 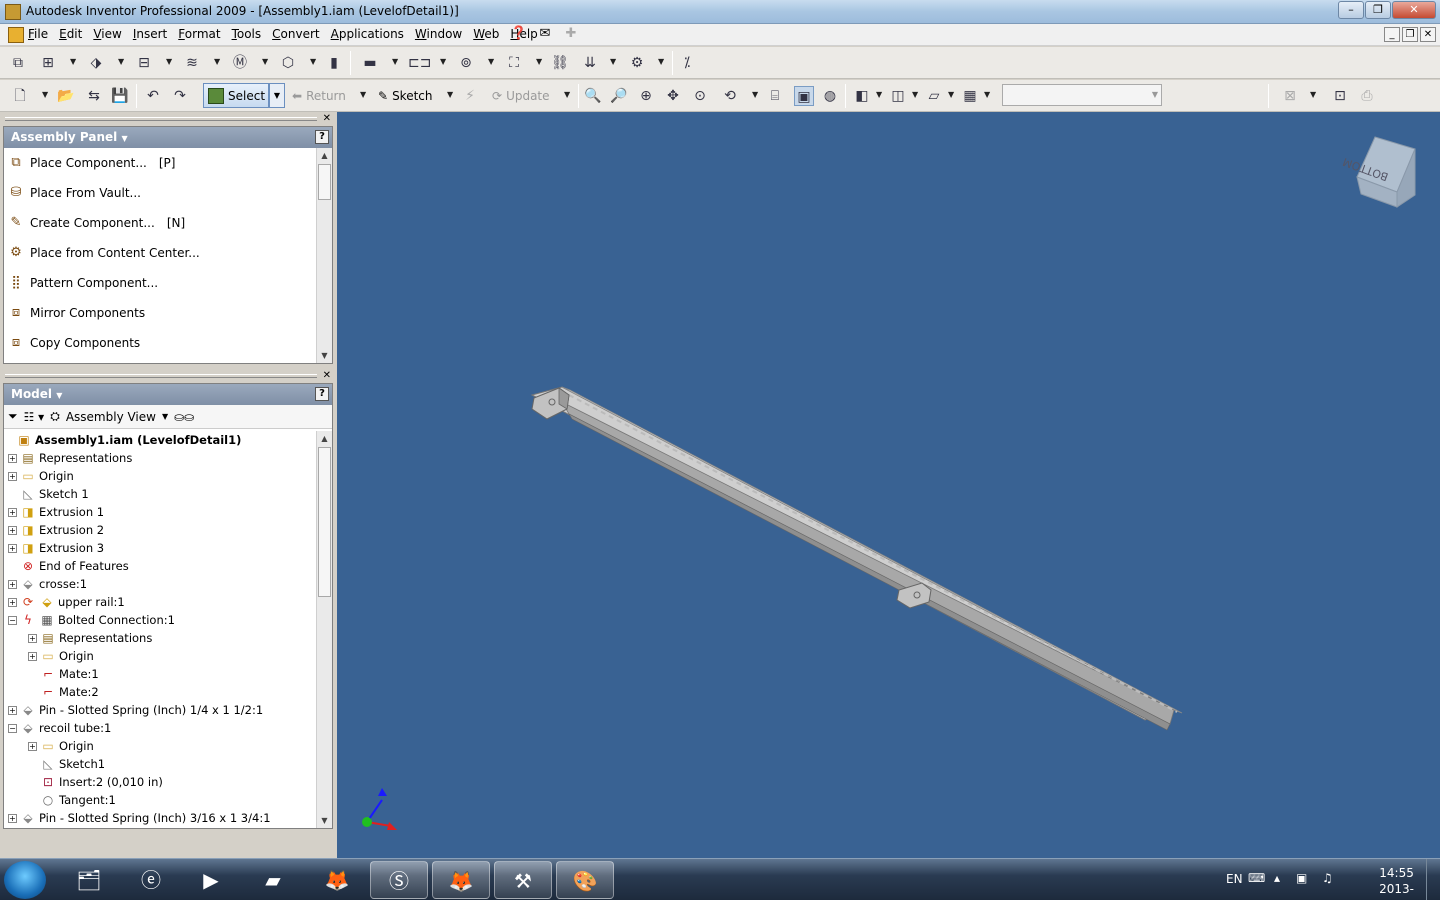 I want to click on minimize-button: –, so click(x=1351, y=10).